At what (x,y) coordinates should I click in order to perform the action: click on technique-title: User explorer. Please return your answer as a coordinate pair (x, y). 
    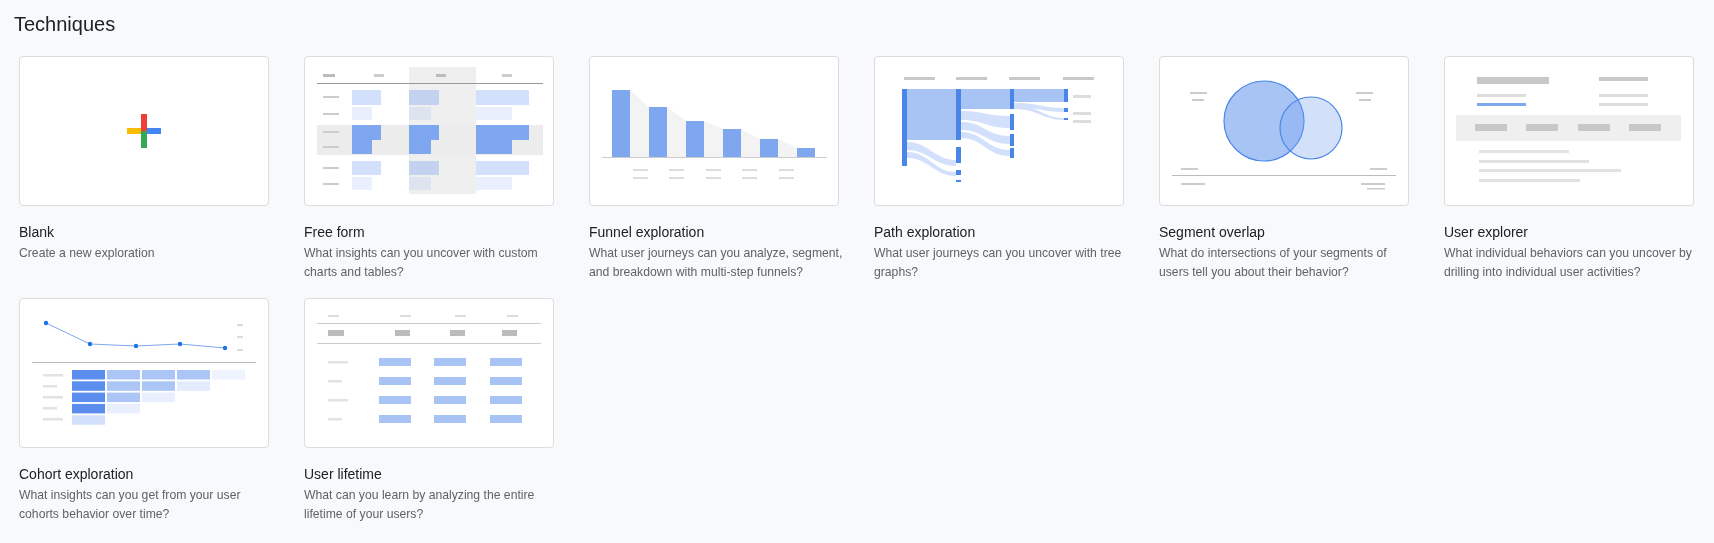
    Looking at the image, I should click on (1486, 232).